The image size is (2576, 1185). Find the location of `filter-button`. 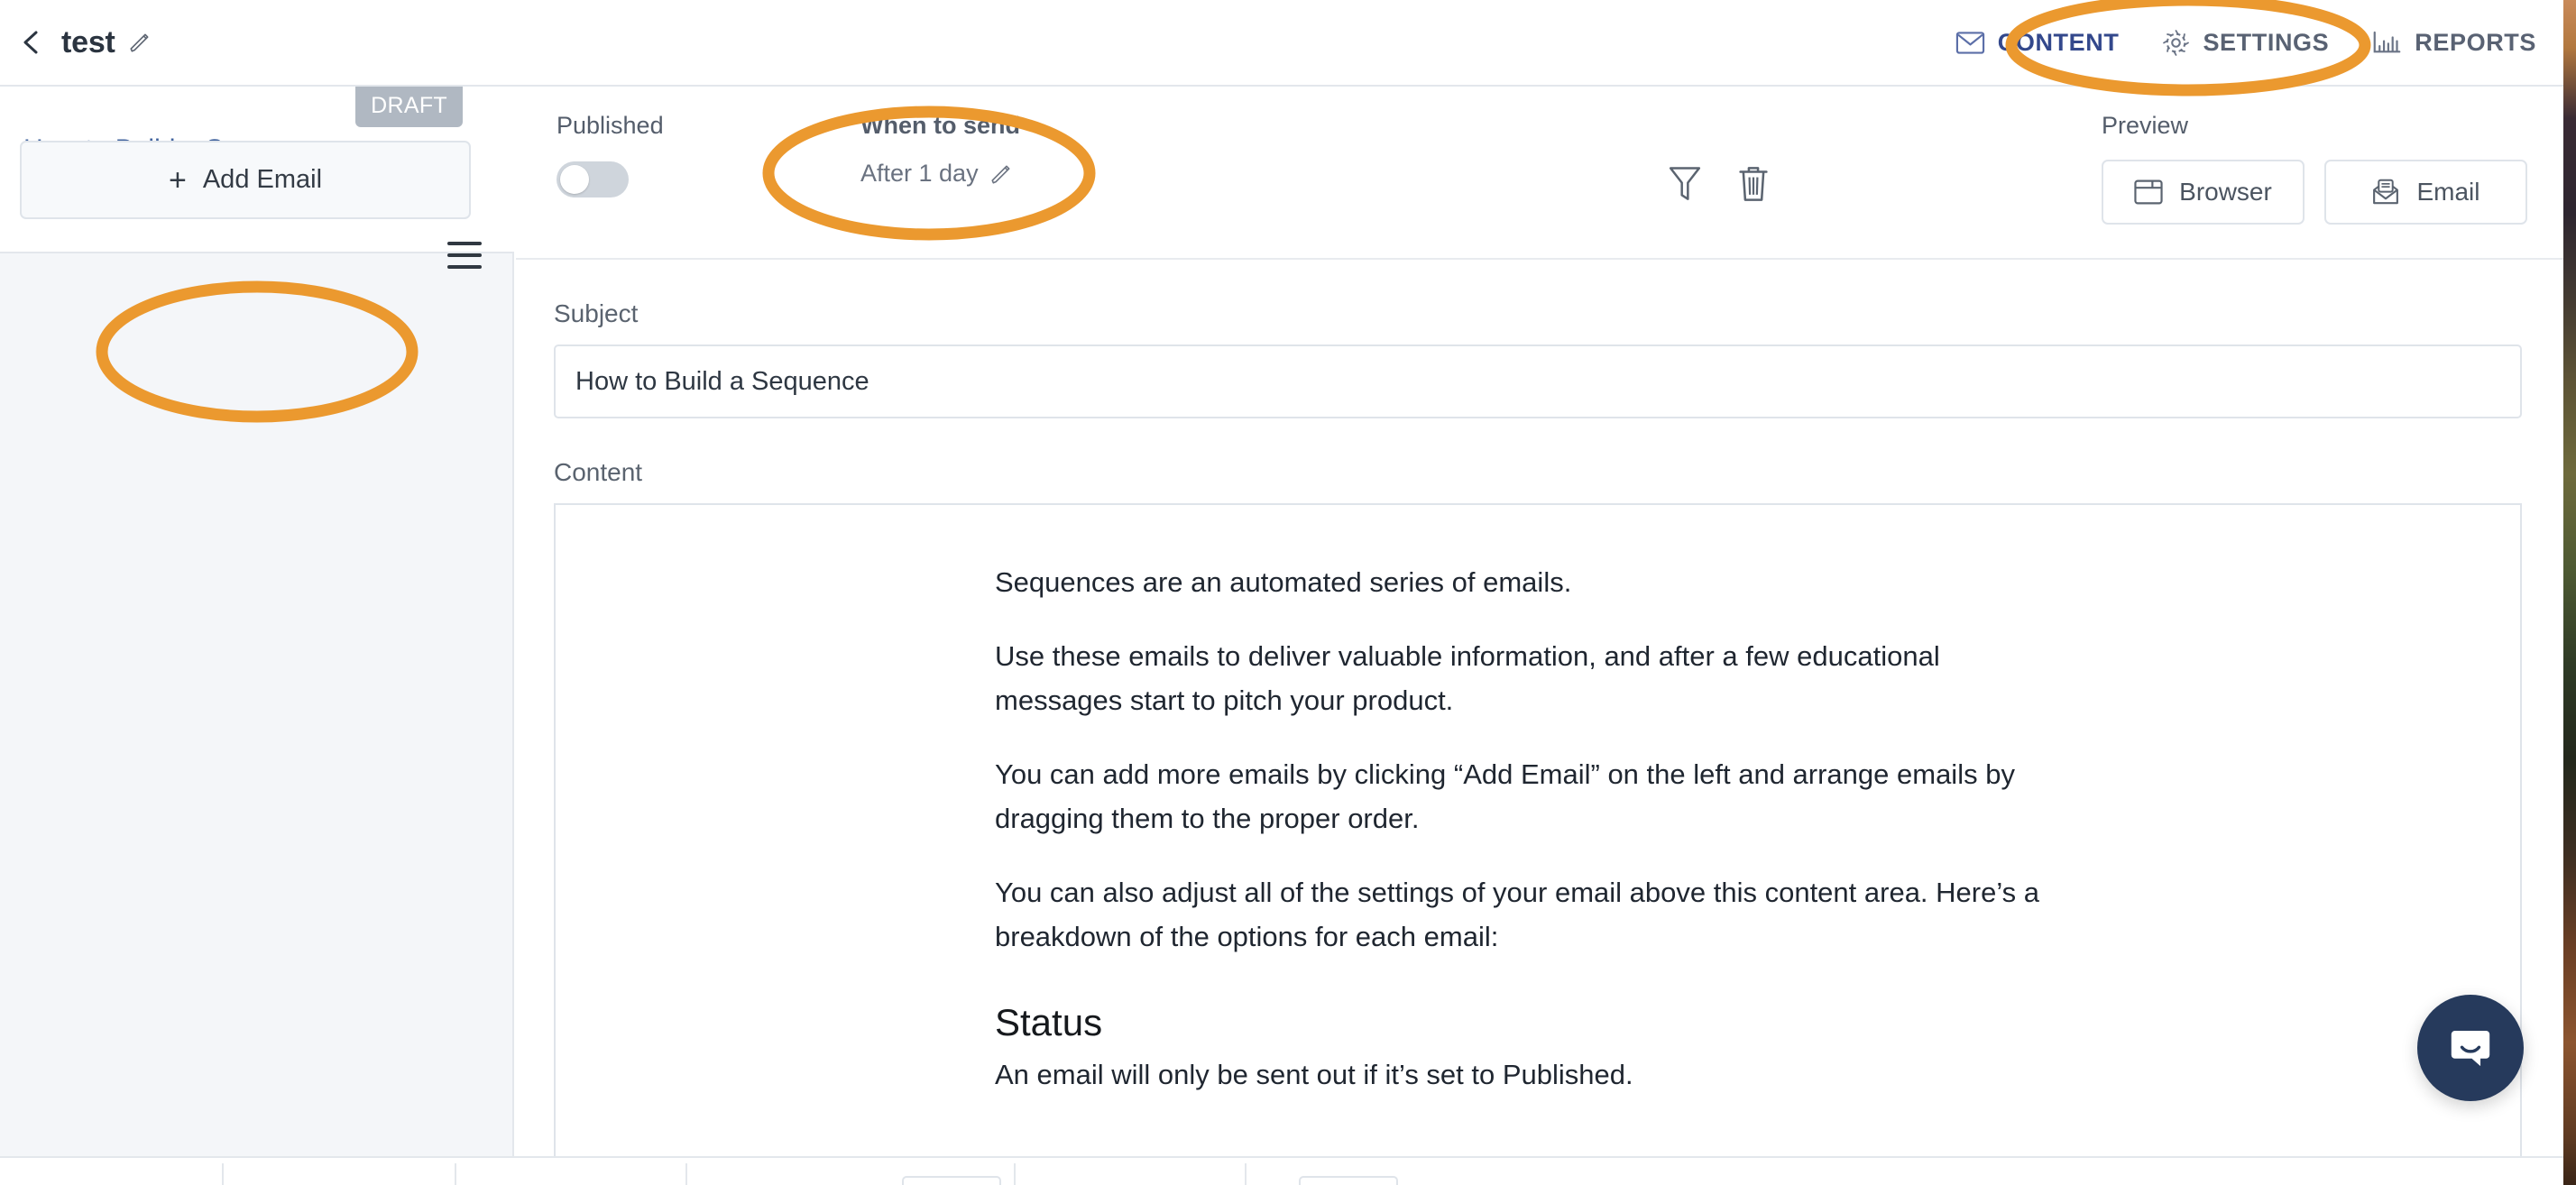

filter-button is located at coordinates (1685, 184).